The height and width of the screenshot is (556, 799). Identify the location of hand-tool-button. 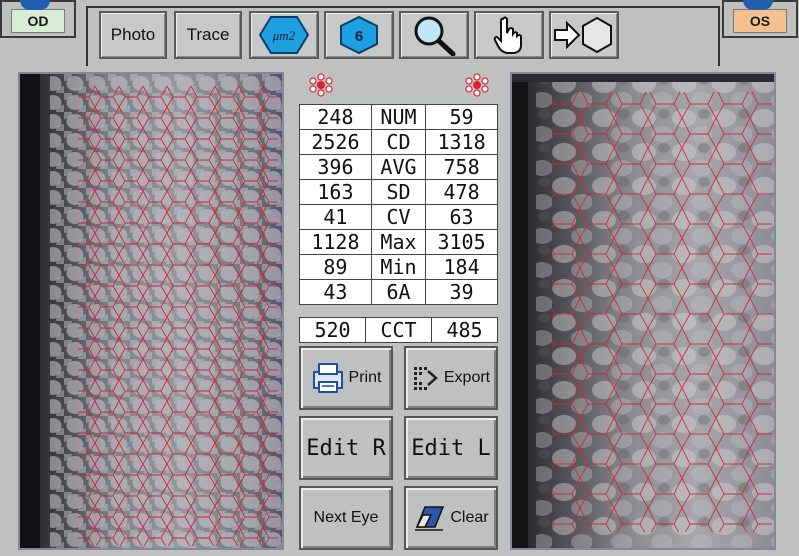
(509, 35).